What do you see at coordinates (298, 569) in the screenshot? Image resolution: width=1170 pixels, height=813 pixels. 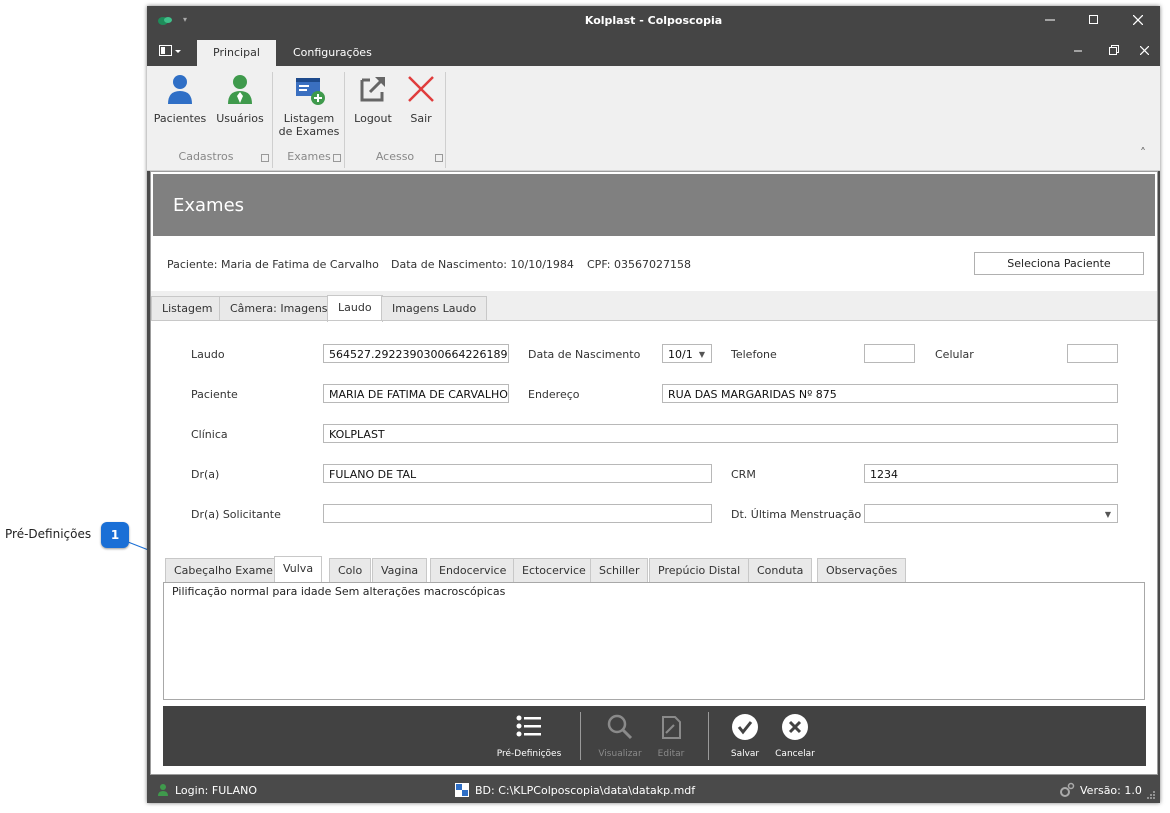 I see `subtab-vulva: Vulva` at bounding box center [298, 569].